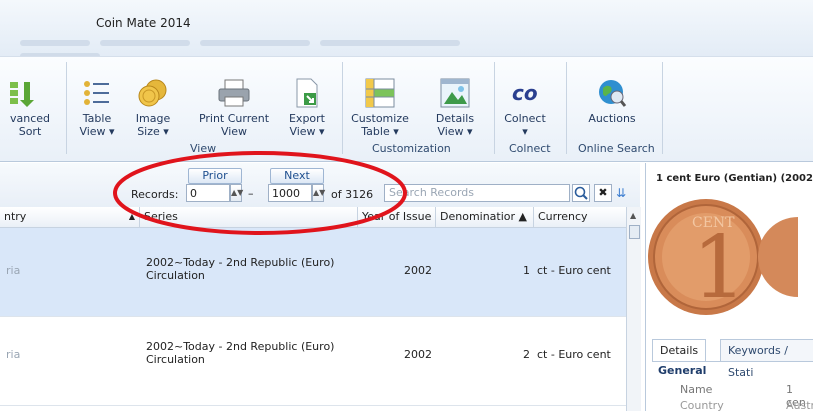 The width and height of the screenshot is (813, 412). I want to click on group-label-colnect: Colnect, so click(530, 148).